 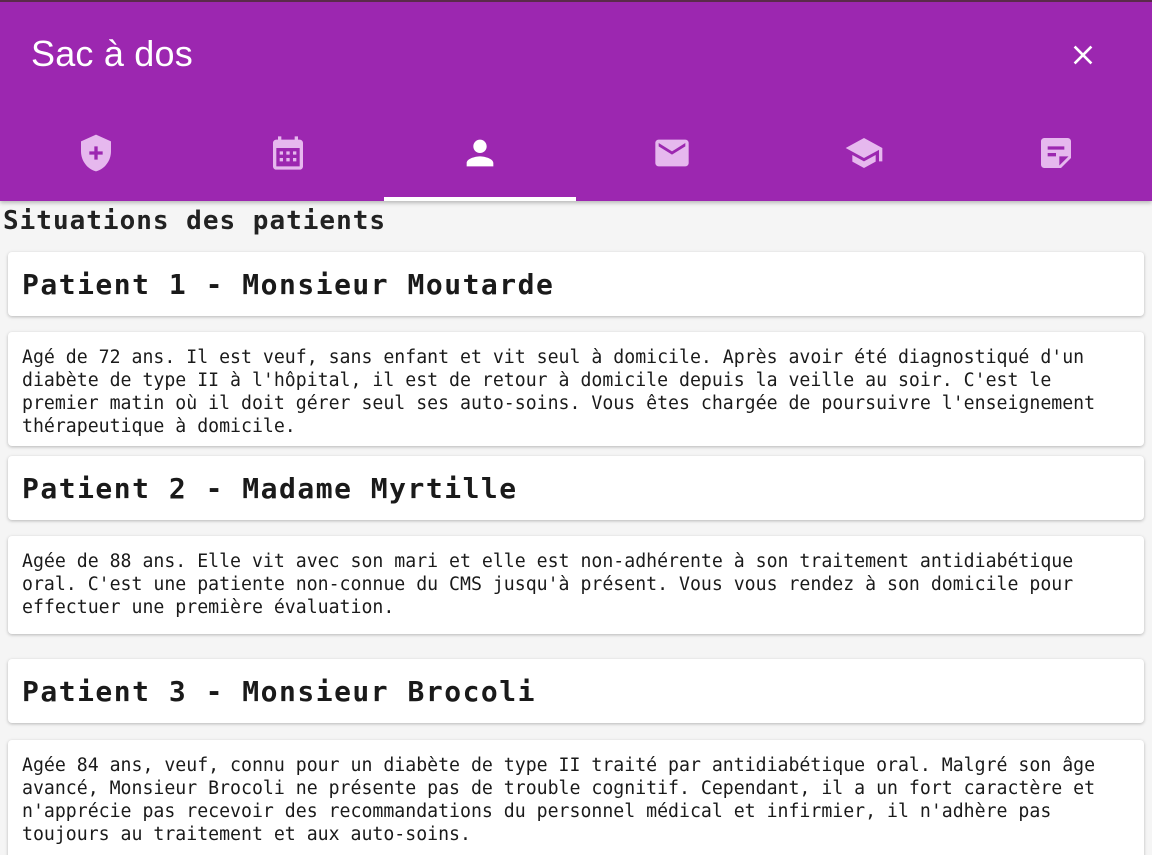 I want to click on tab-health, so click(x=96, y=153).